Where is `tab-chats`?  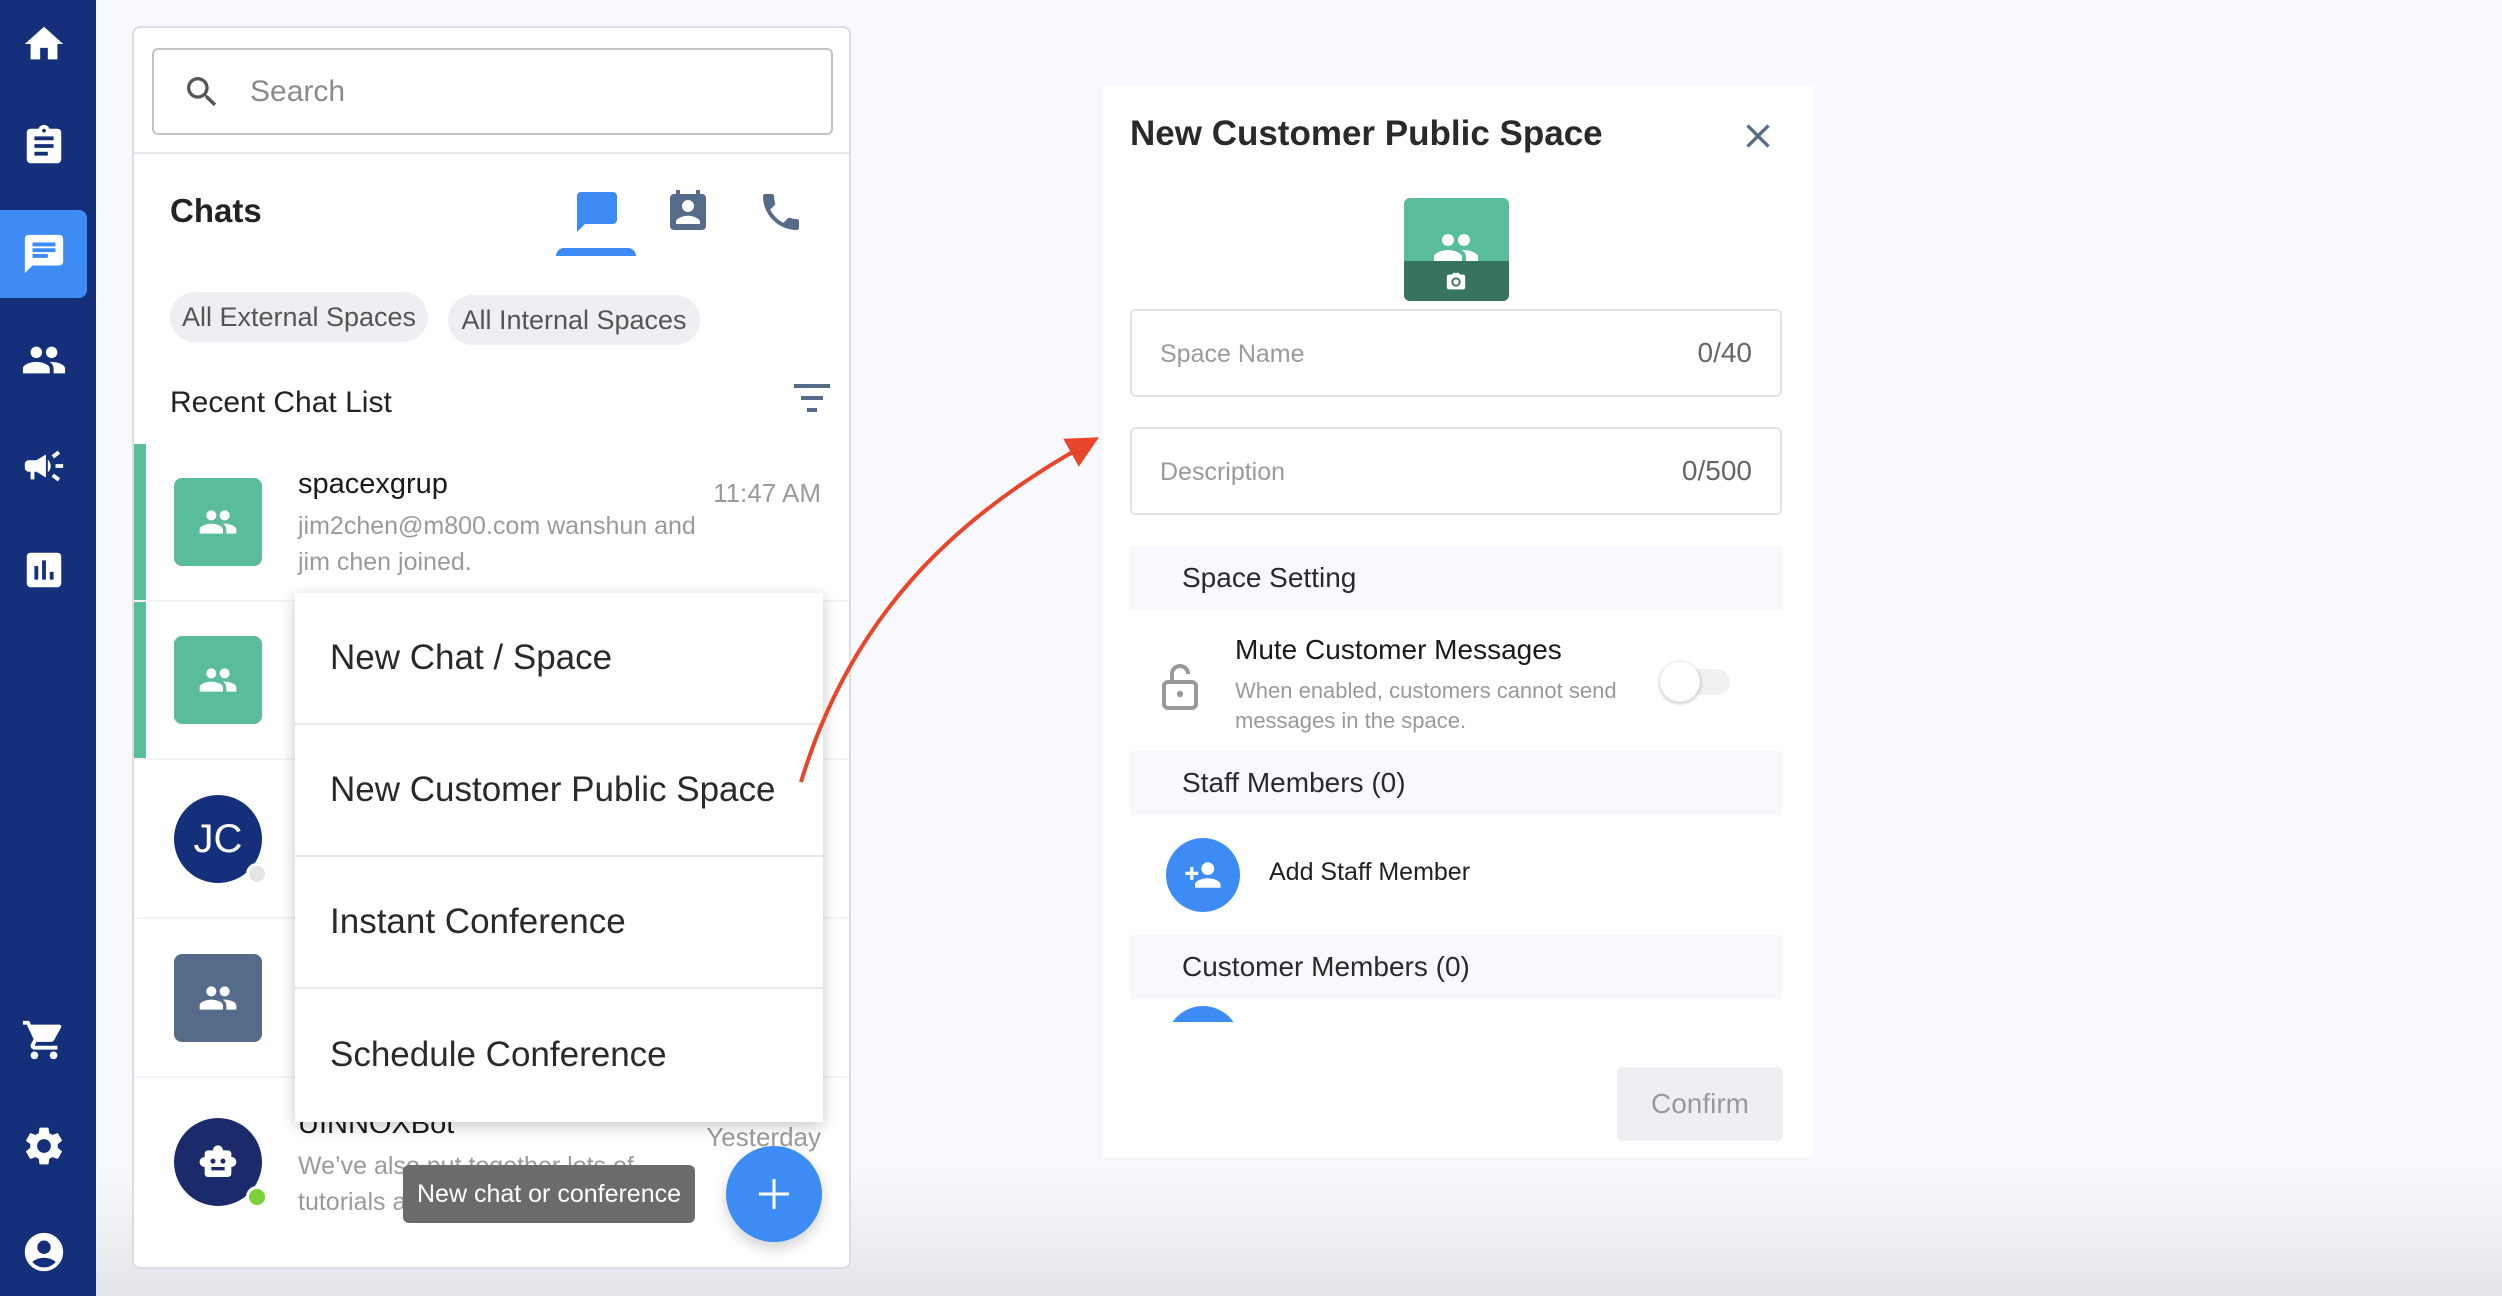 tab-chats is located at coordinates (597, 212).